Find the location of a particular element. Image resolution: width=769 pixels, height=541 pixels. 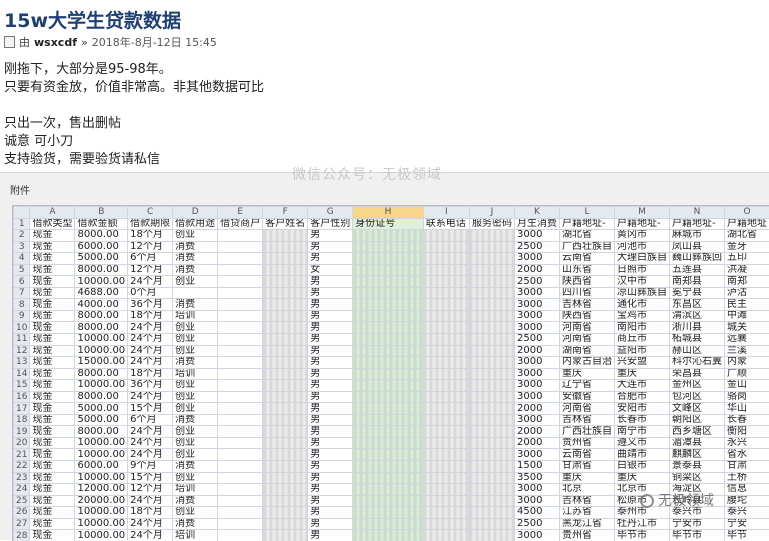

column-letter: F is located at coordinates (285, 213).